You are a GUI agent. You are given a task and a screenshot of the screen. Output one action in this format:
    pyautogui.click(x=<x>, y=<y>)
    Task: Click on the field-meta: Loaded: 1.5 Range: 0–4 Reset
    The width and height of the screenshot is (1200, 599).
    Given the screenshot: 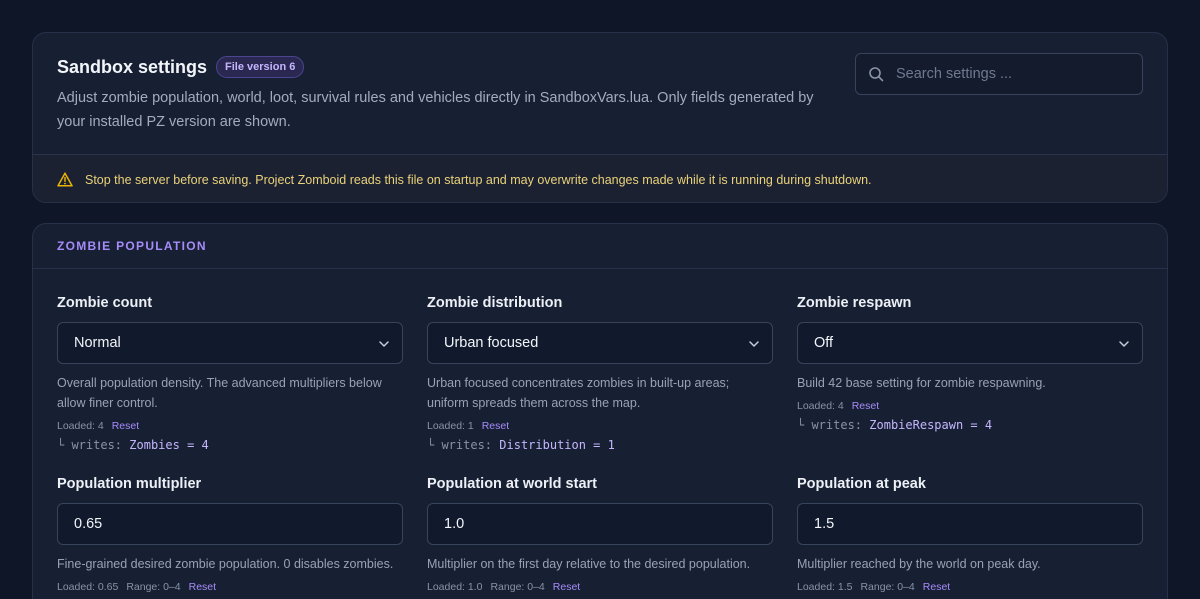 What is the action you would take?
    pyautogui.click(x=970, y=587)
    